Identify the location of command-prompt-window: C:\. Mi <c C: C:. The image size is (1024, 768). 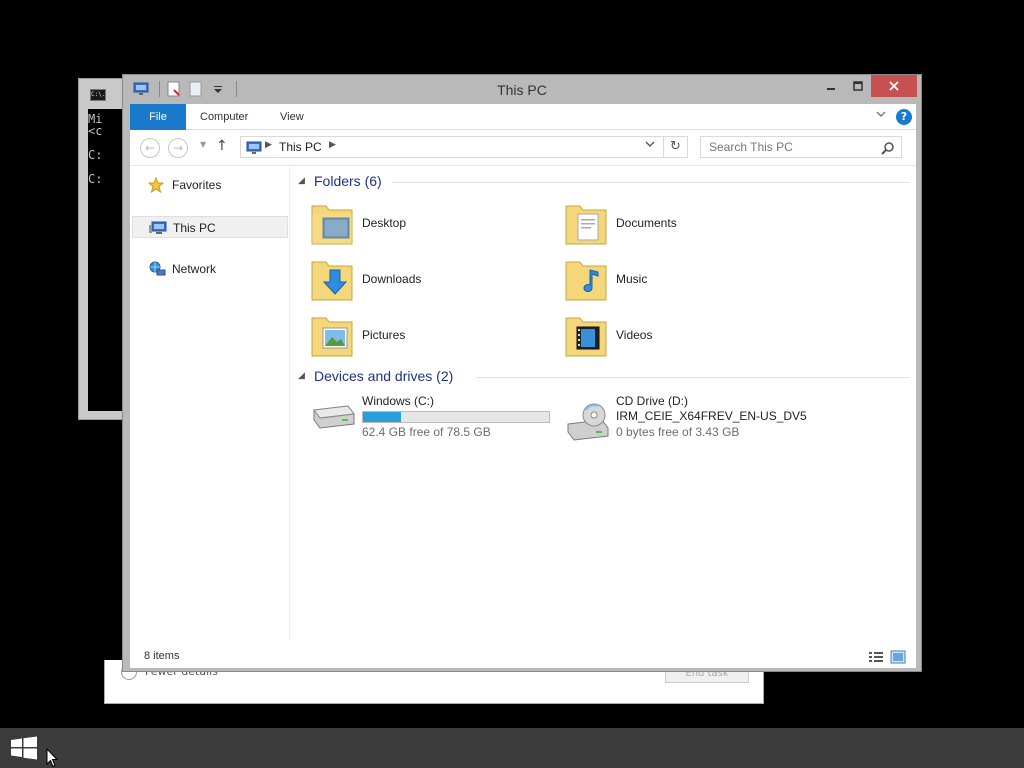
(103, 249).